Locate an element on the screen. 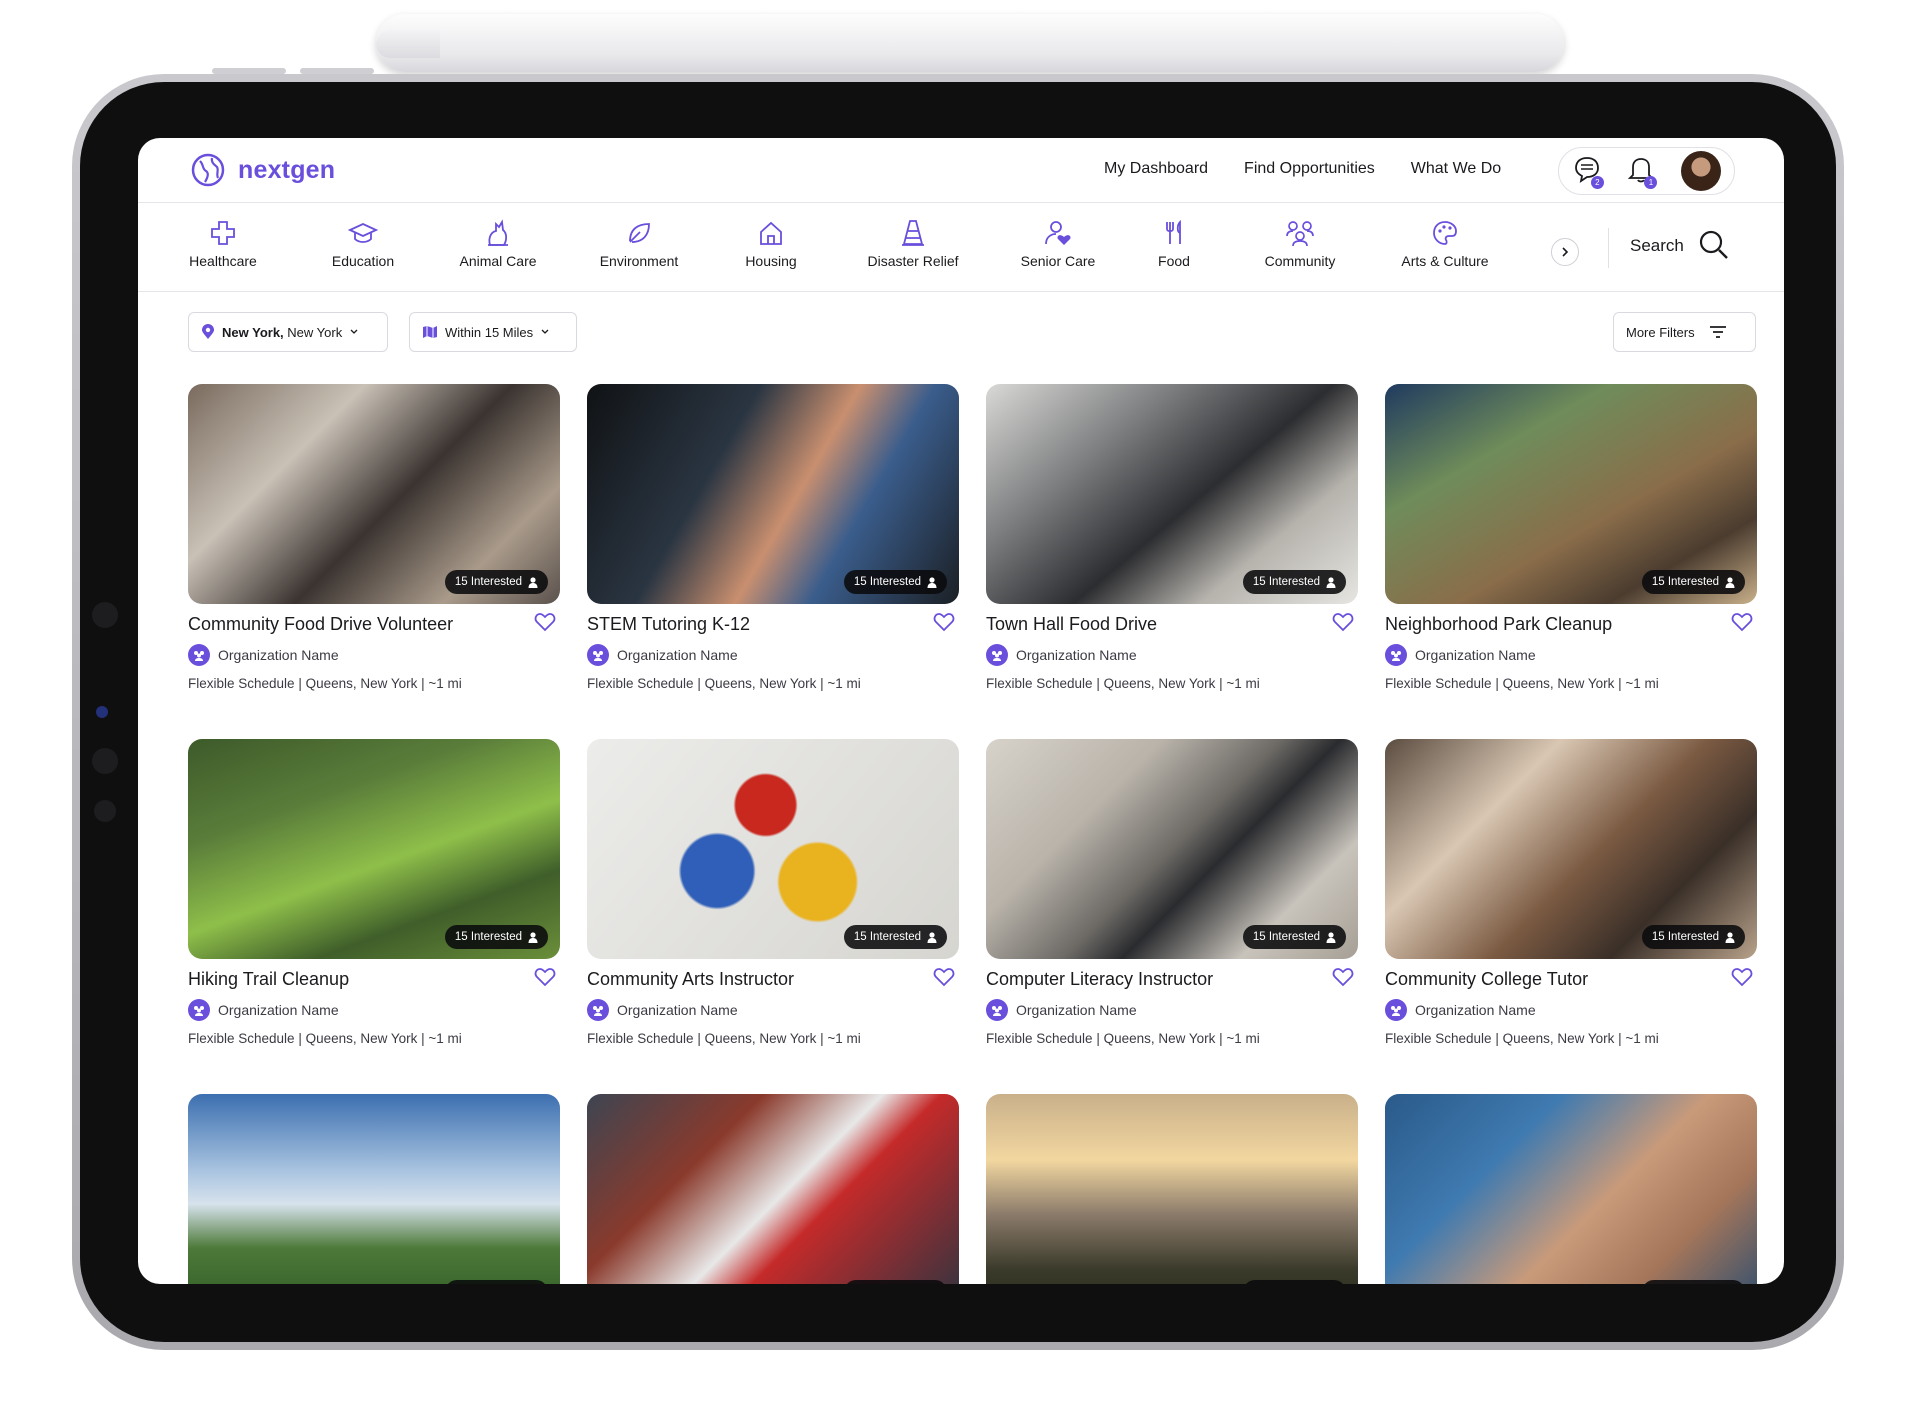 The width and height of the screenshot is (1910, 1417). more-filters-button: More Filters is located at coordinates (1684, 332).